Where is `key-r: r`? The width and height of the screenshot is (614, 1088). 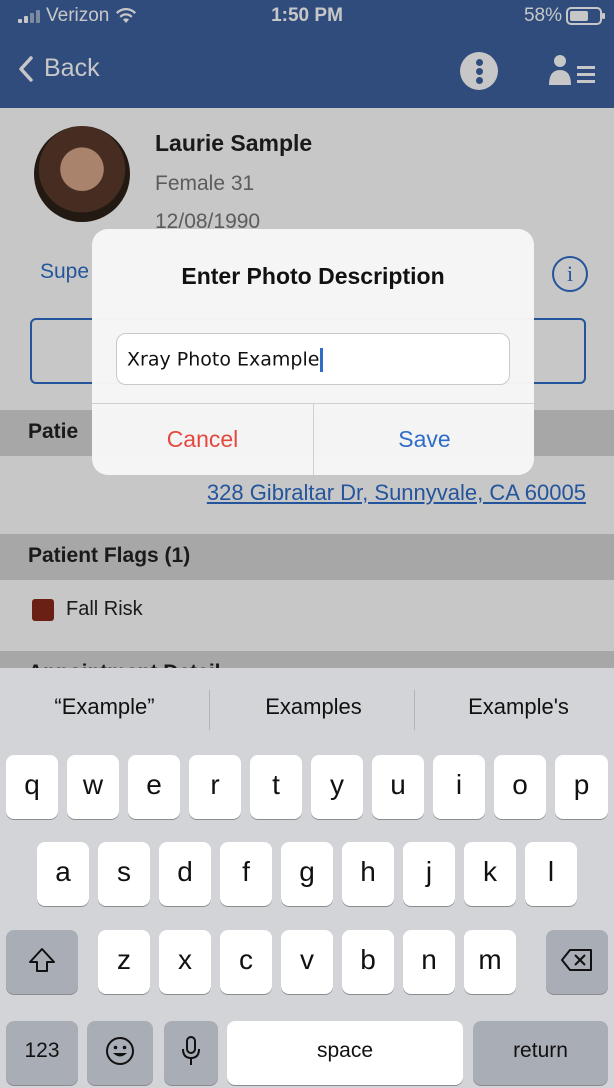
key-r: r is located at coordinates (215, 787).